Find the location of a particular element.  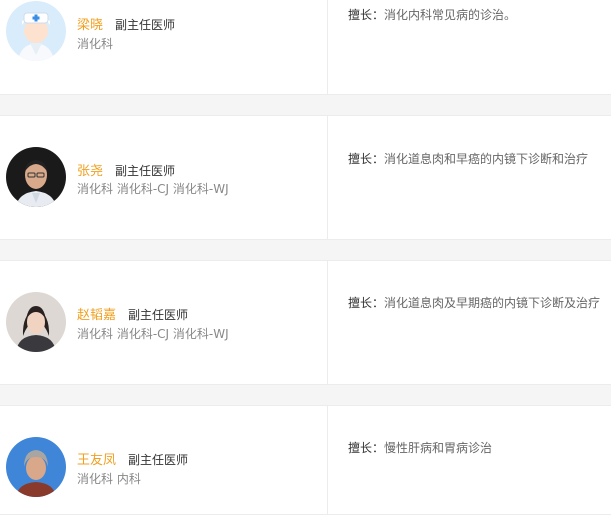

doctor-name-row: 王友凤 副主任医师 is located at coordinates (132, 458).